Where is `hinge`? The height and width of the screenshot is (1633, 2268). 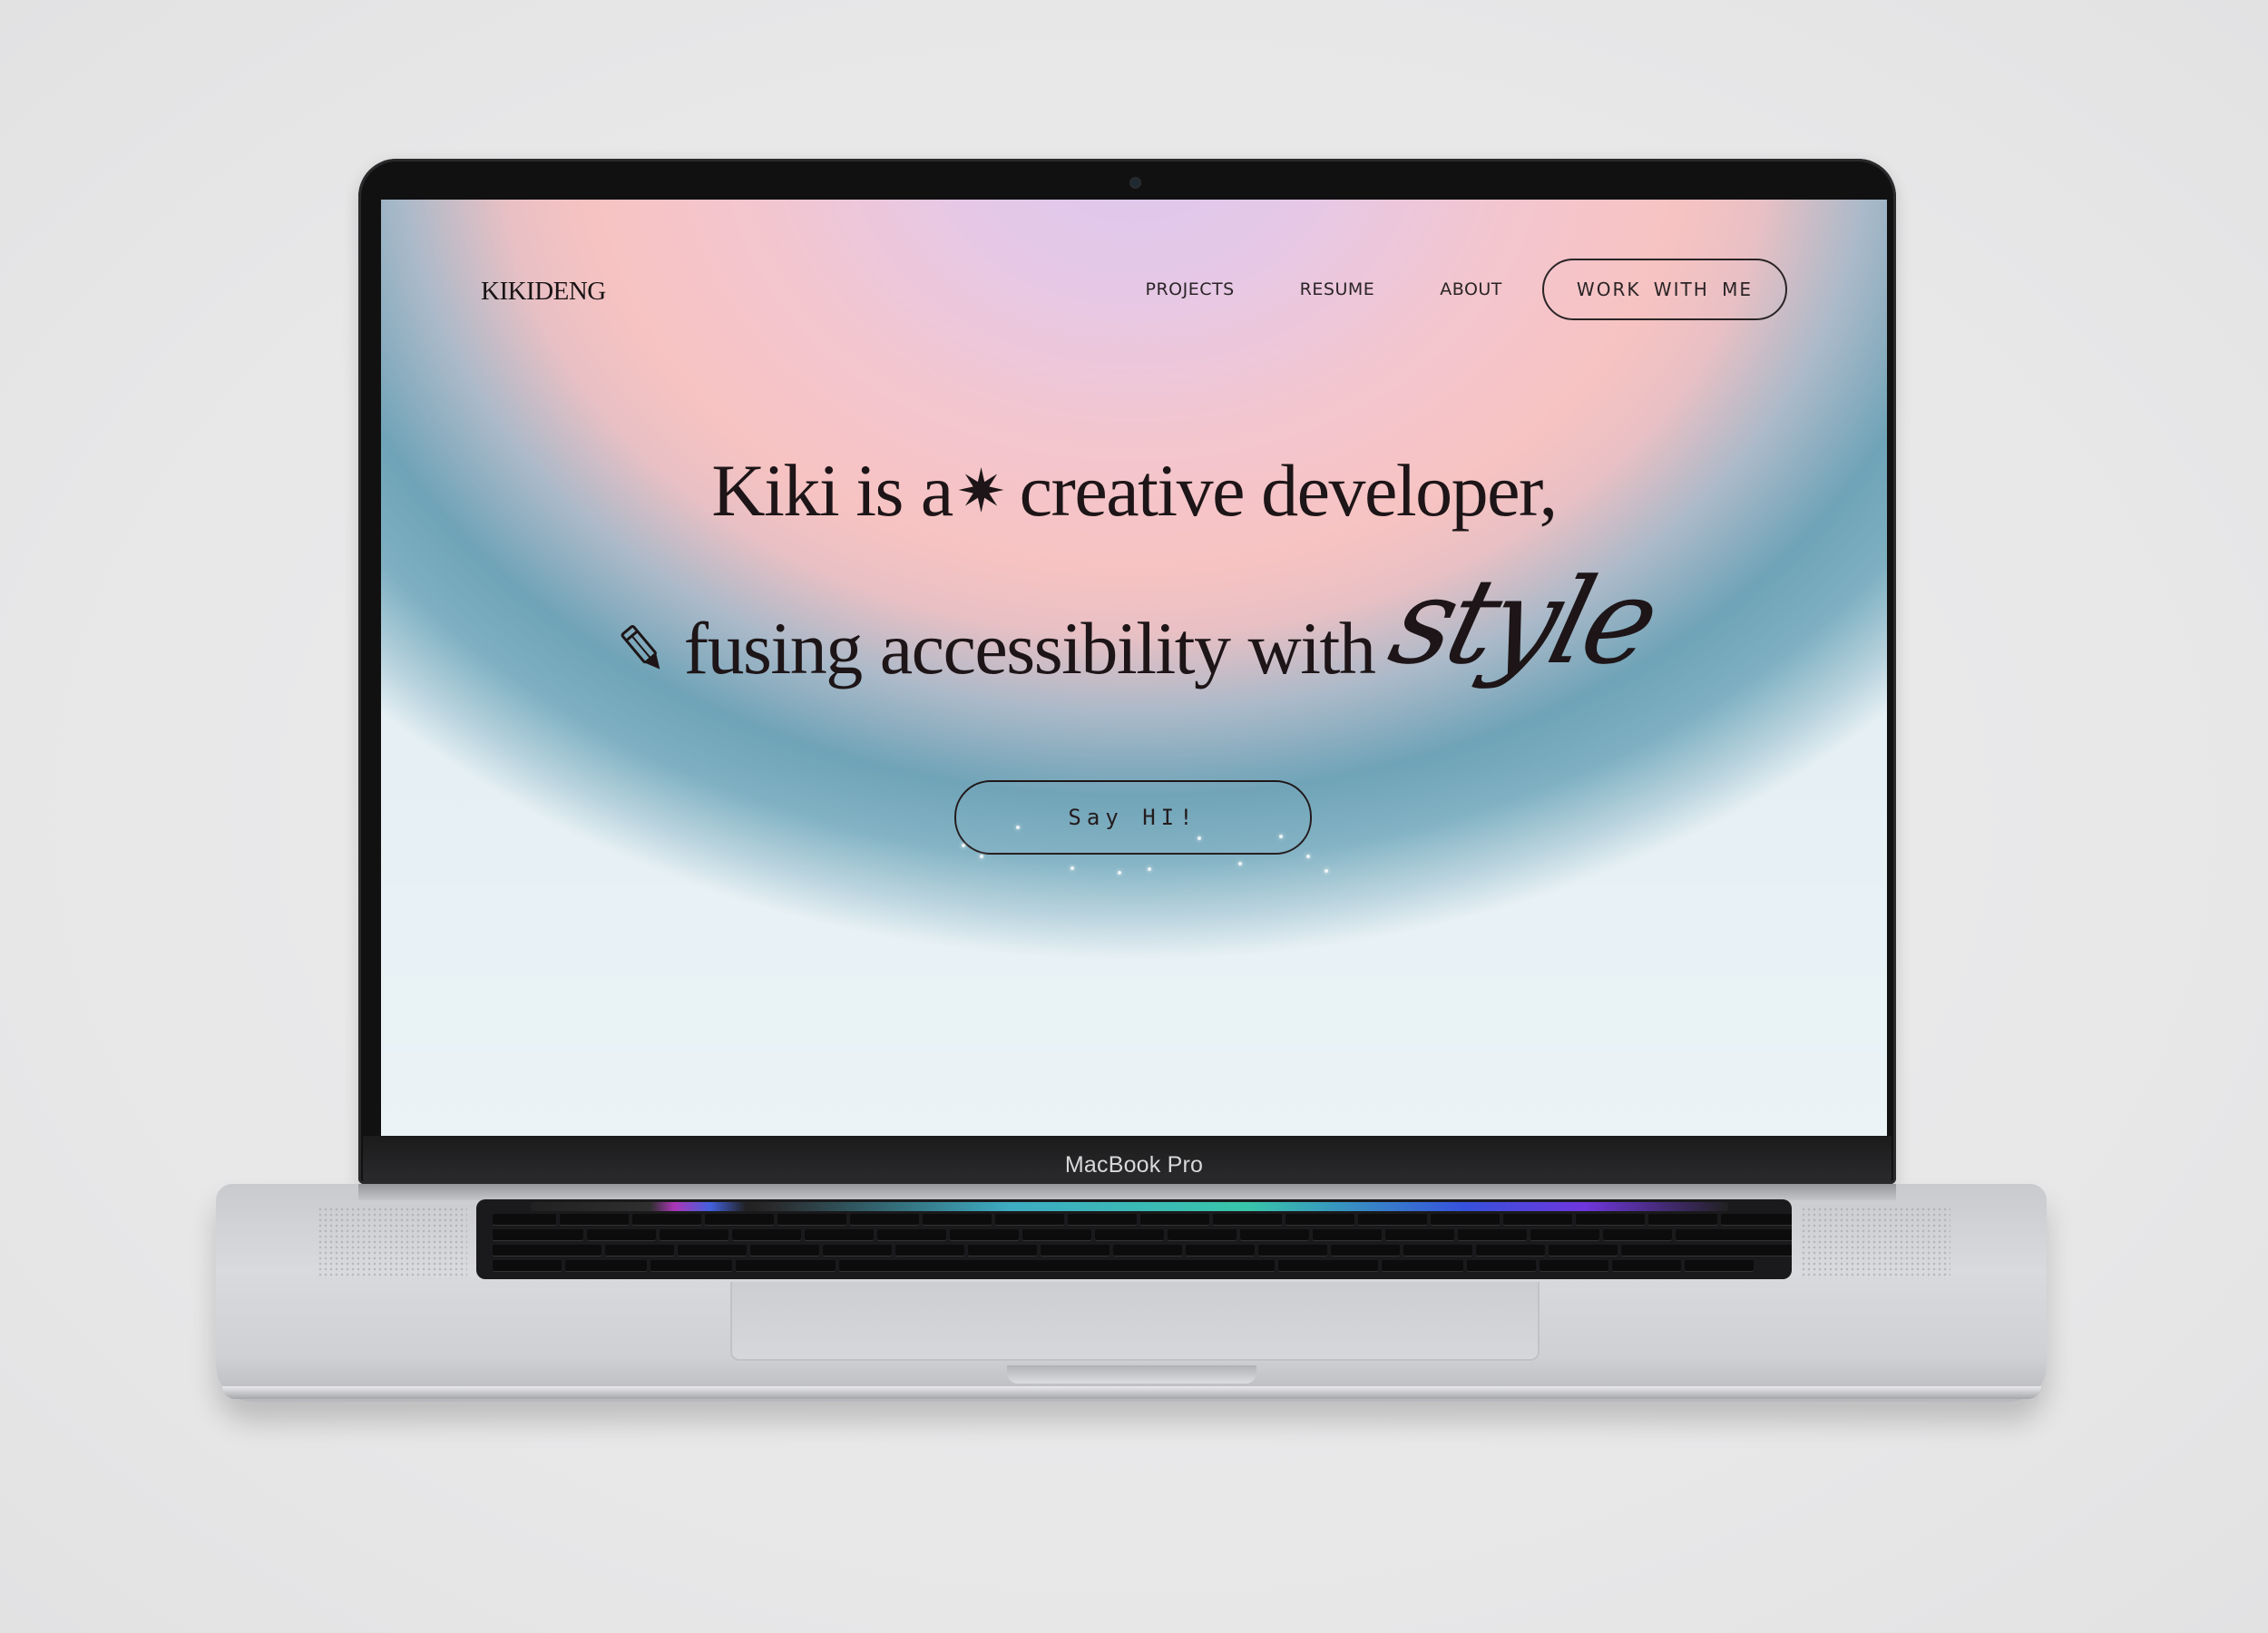 hinge is located at coordinates (1127, 1192).